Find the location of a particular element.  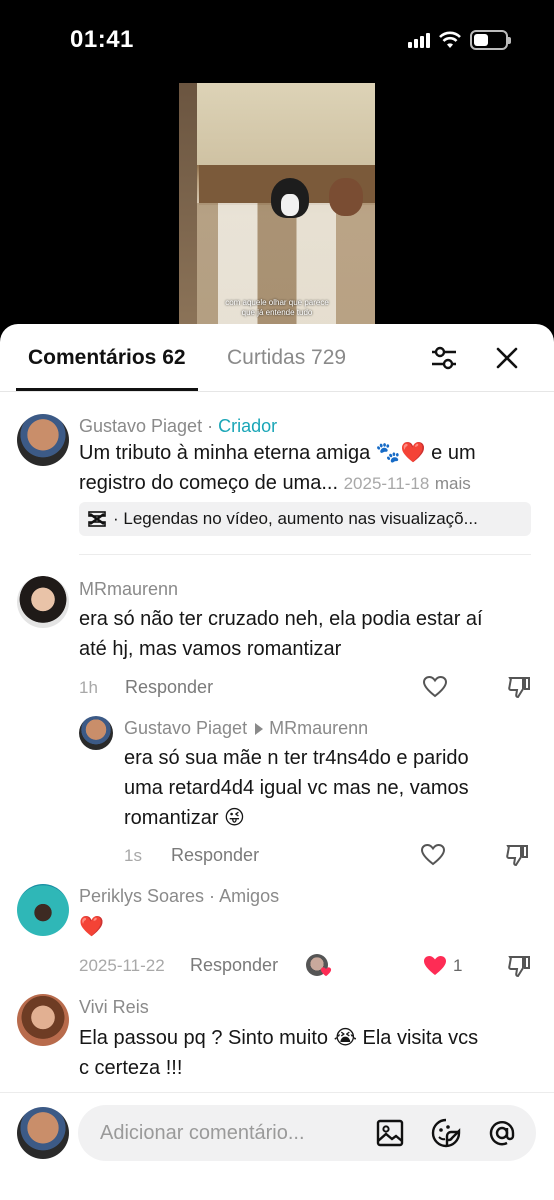

capcut-icon is located at coordinates (97, 519).